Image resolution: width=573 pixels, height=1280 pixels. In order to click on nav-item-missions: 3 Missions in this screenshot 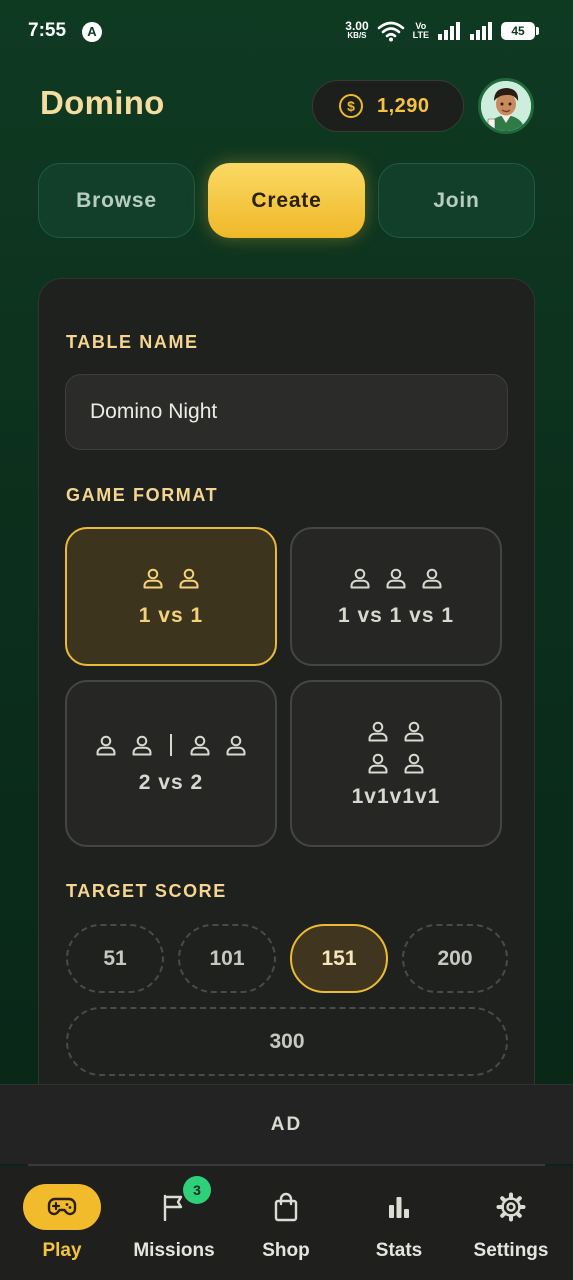, I will do `click(174, 1223)`.